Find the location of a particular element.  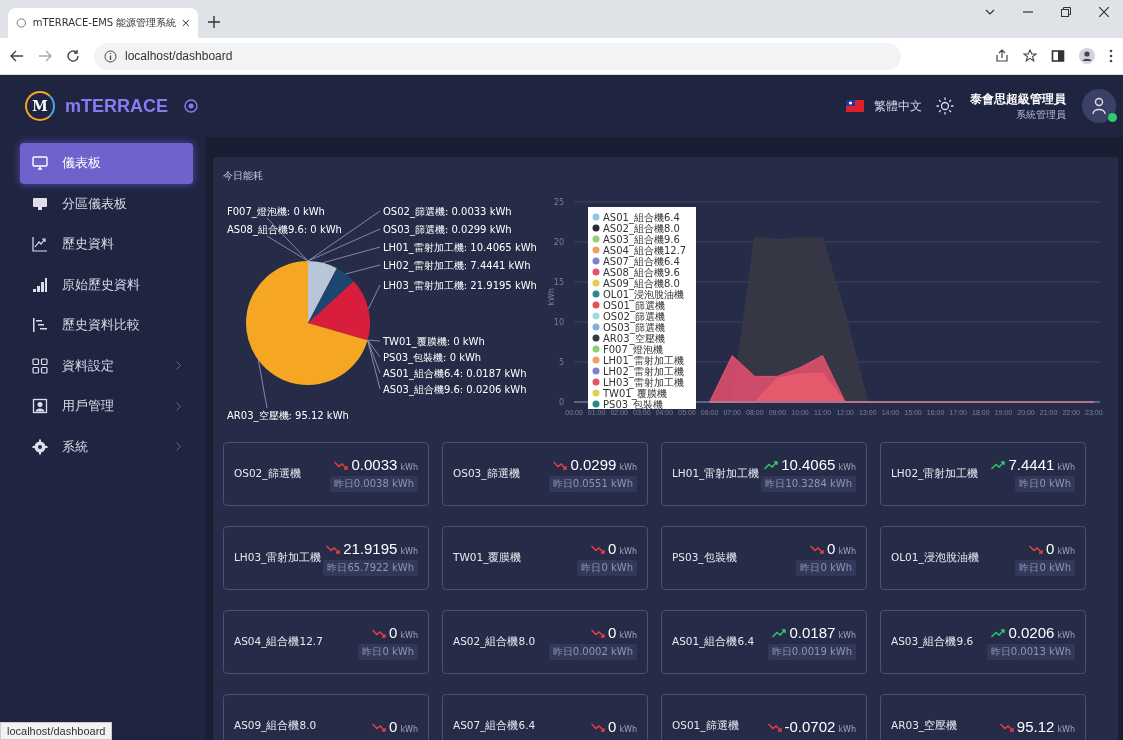

device-name: OS03_篩選機 is located at coordinates (486, 474).